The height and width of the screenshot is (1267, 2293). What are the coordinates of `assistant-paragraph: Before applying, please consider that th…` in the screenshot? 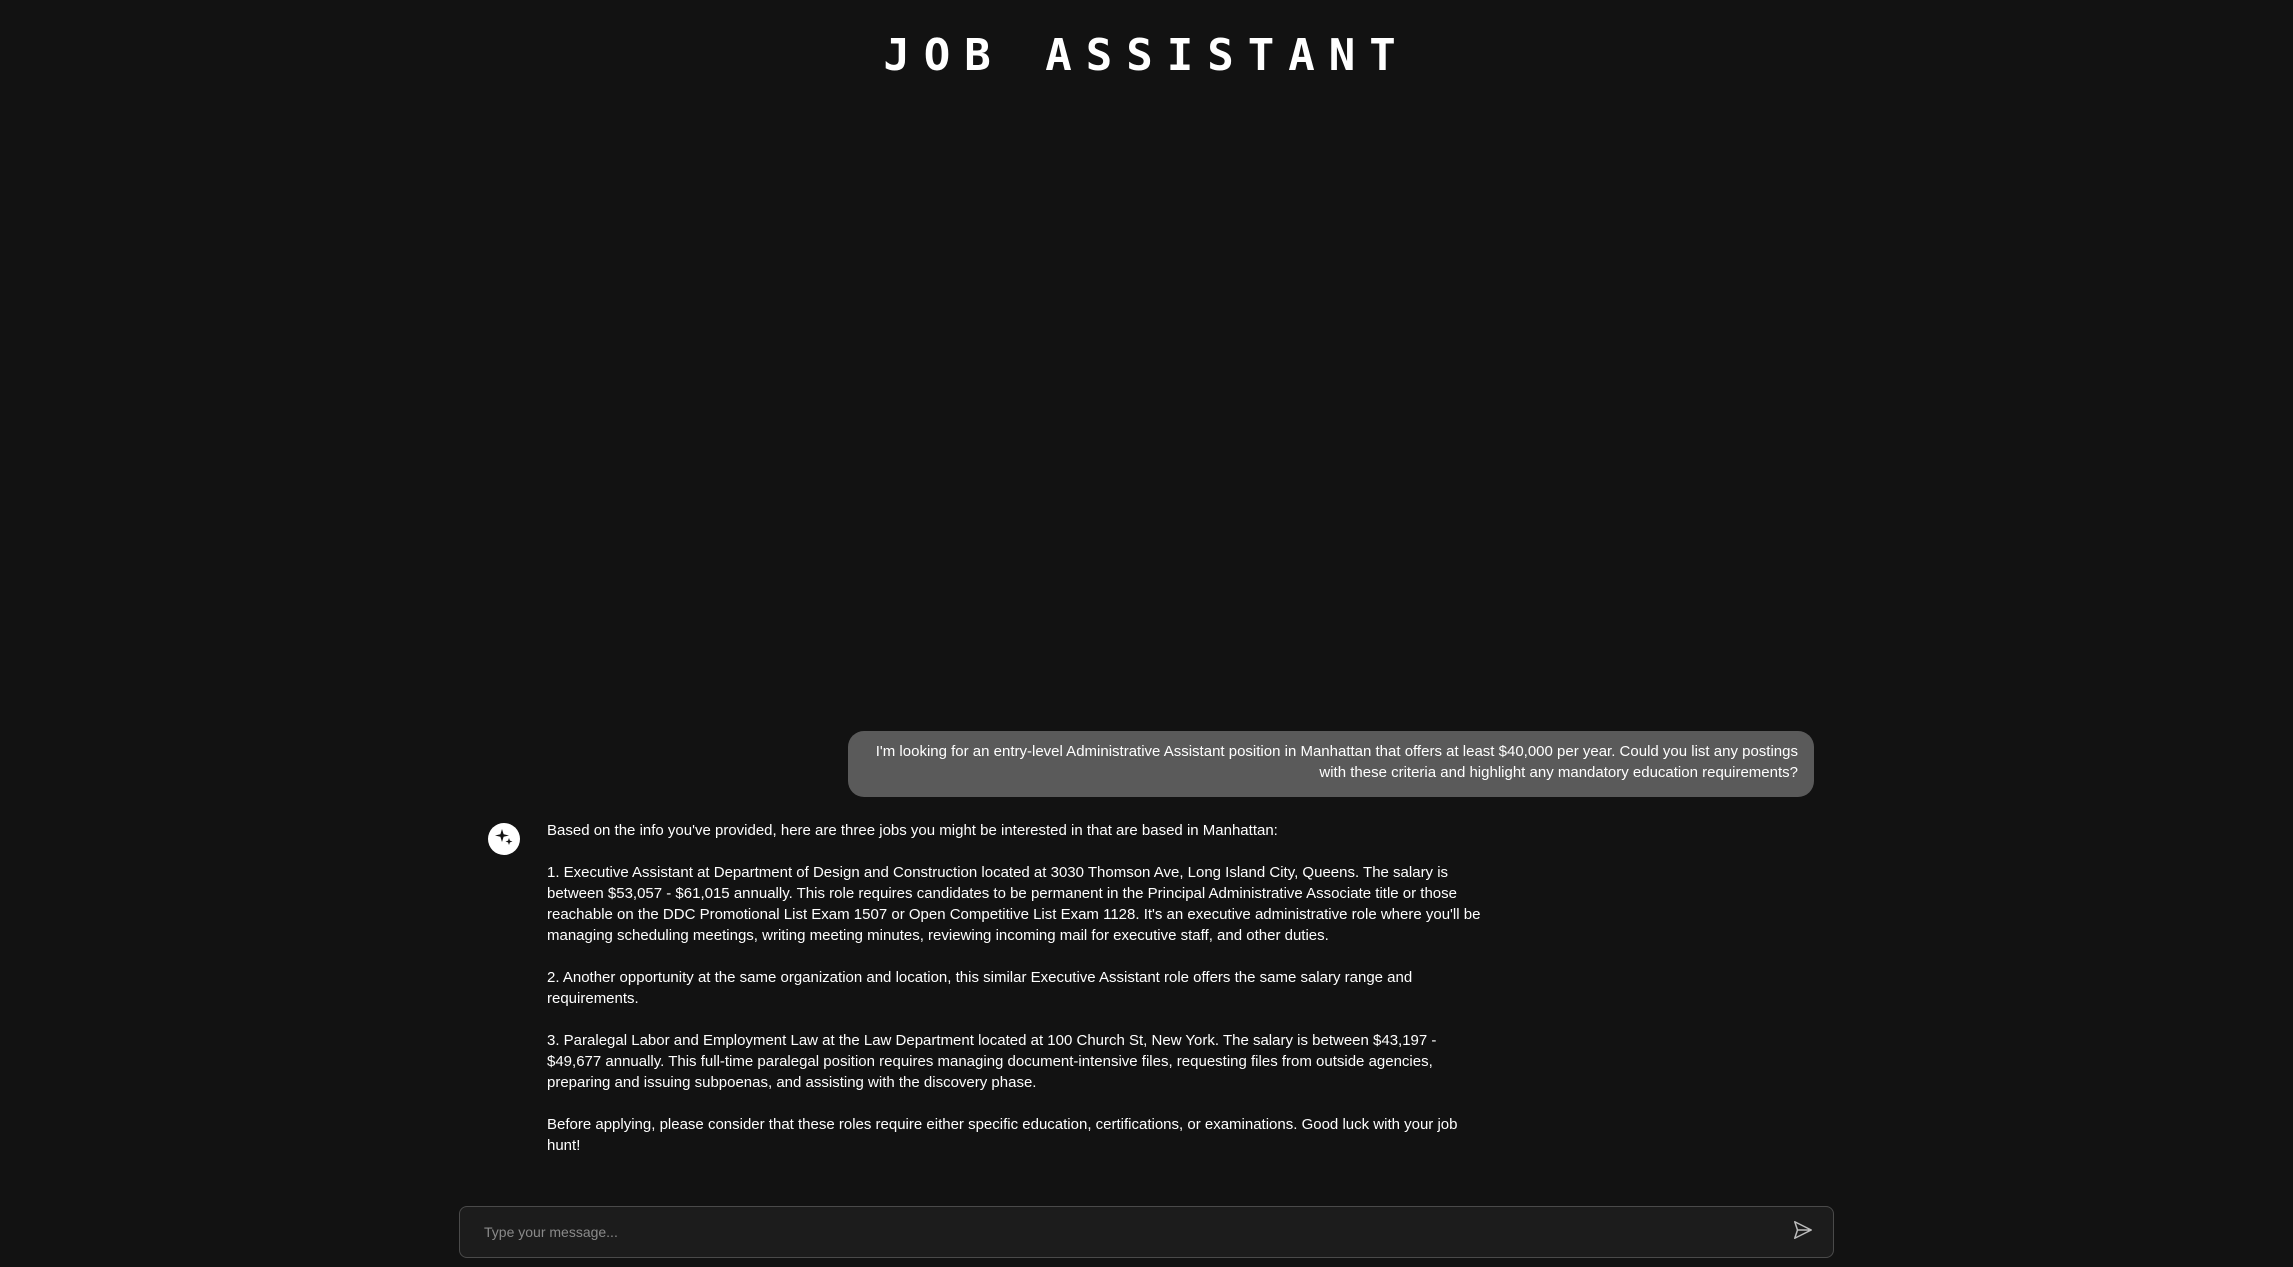 It's located at (1002, 1135).